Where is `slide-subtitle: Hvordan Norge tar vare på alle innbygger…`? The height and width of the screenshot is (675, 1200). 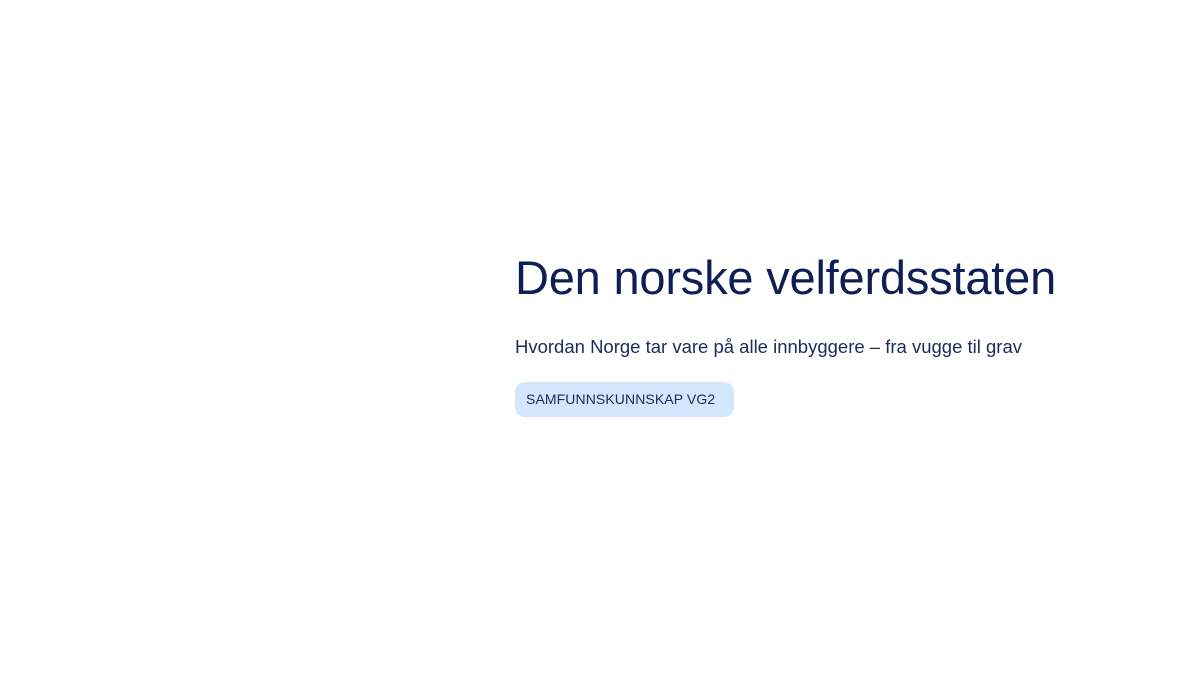
slide-subtitle: Hvordan Norge tar vare på alle innbygger… is located at coordinates (768, 346).